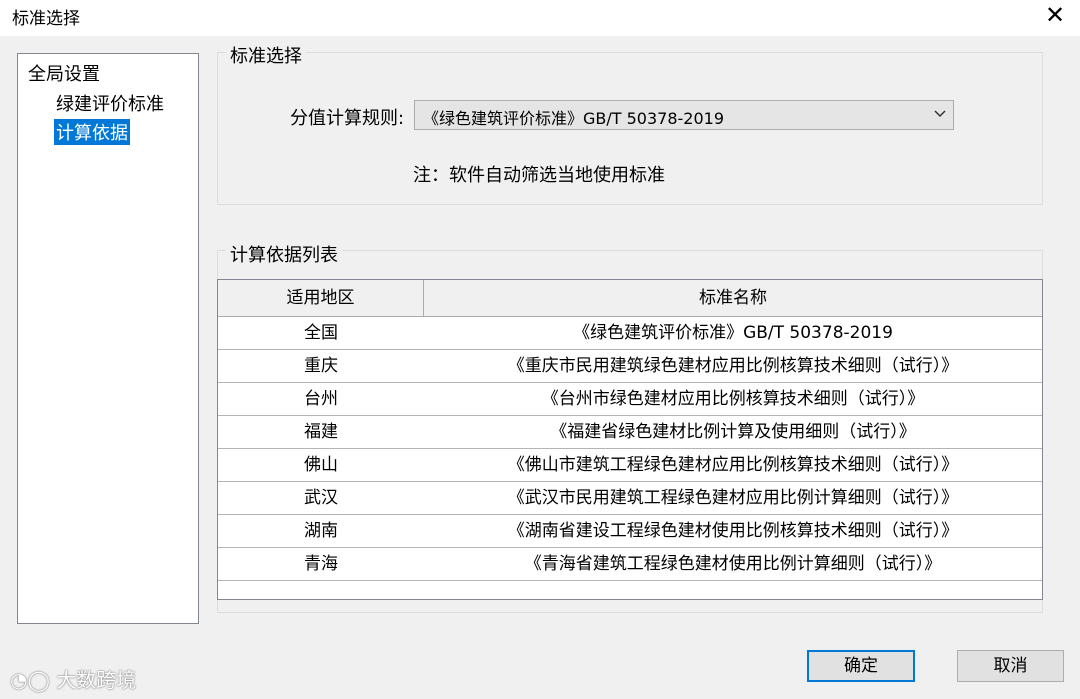 Image resolution: width=1080 pixels, height=699 pixels. I want to click on title-bar: 标准选择 ✕, so click(540, 18).